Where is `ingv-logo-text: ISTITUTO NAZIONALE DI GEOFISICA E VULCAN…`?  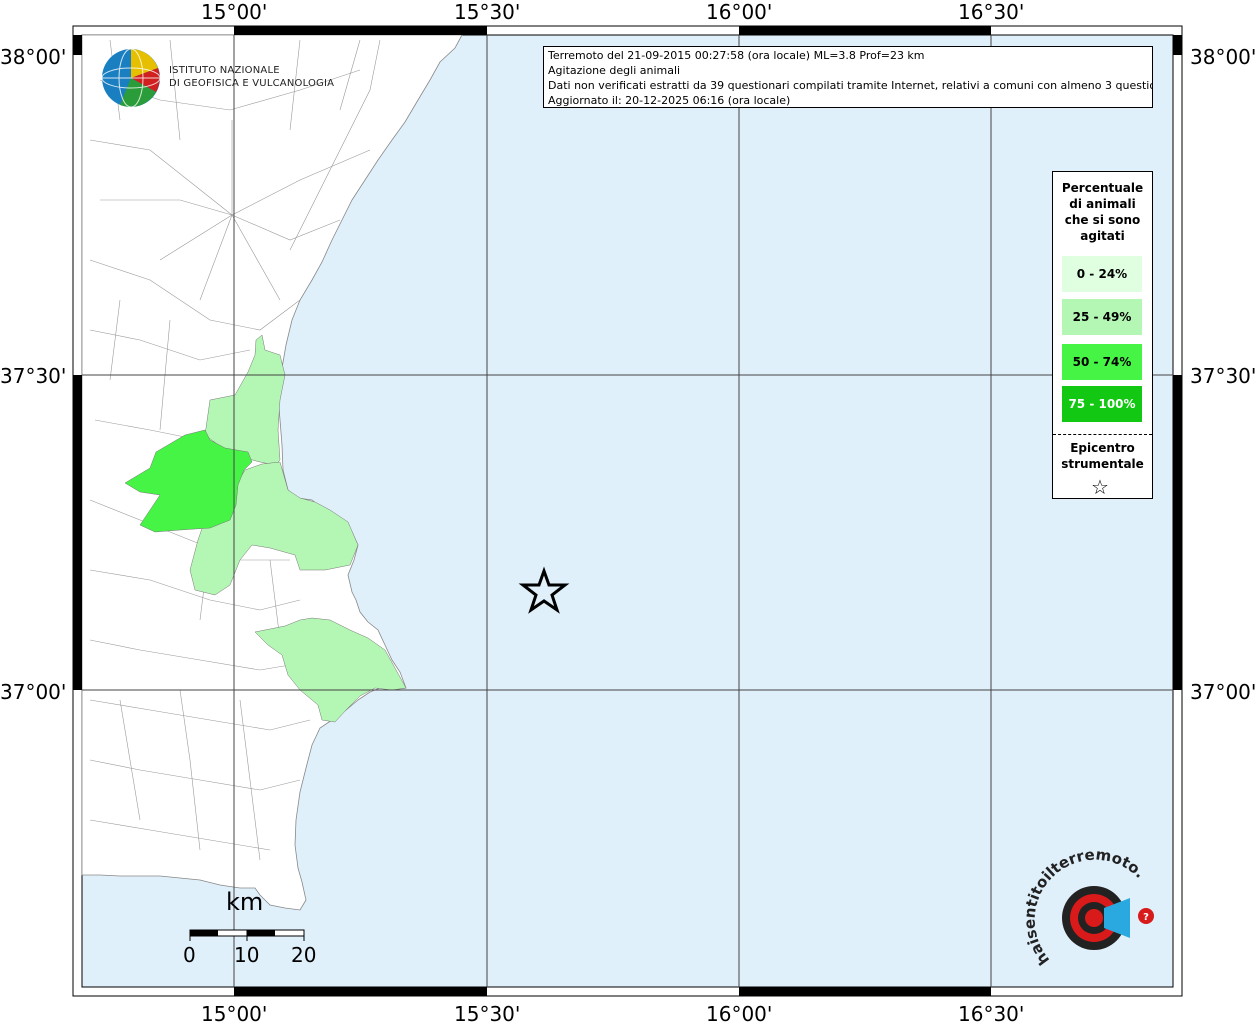
ingv-logo-text: ISTITUTO NAZIONALE DI GEOFISICA E VULCAN… is located at coordinates (252, 77).